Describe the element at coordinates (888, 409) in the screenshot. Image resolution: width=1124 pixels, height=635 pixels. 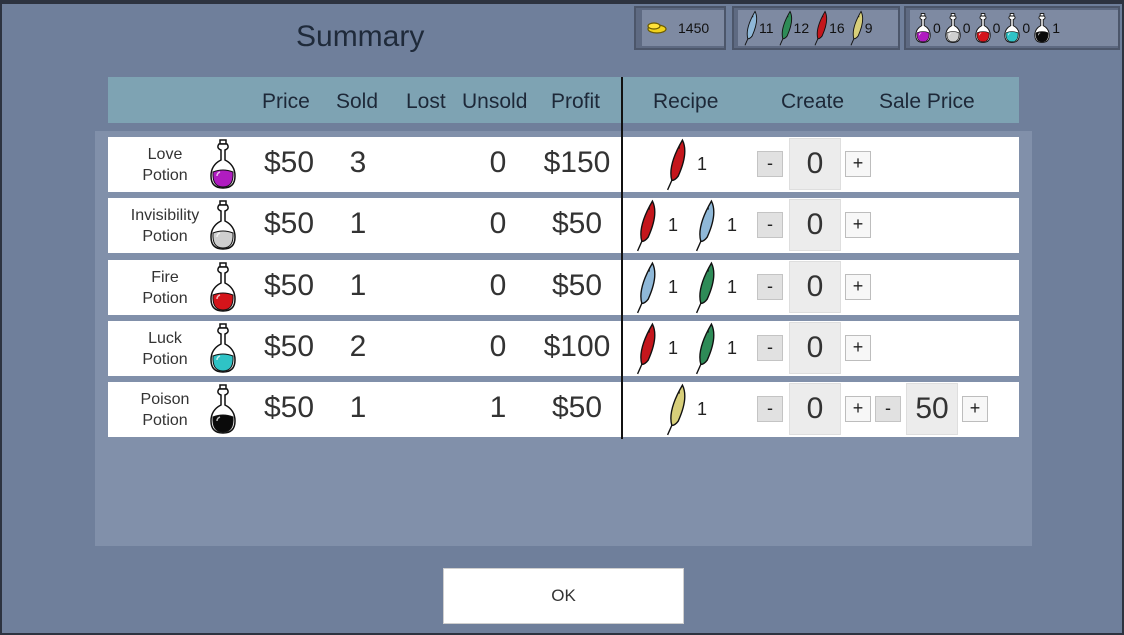
I see `sale-price-decrease-button: -` at that location.